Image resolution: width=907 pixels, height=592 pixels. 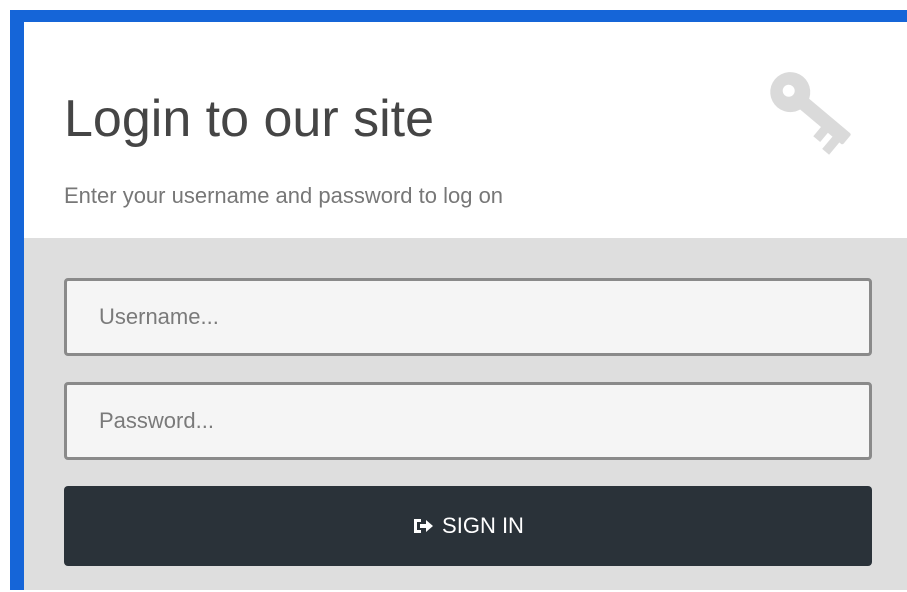 What do you see at coordinates (424, 526) in the screenshot?
I see `sign-in-icon` at bounding box center [424, 526].